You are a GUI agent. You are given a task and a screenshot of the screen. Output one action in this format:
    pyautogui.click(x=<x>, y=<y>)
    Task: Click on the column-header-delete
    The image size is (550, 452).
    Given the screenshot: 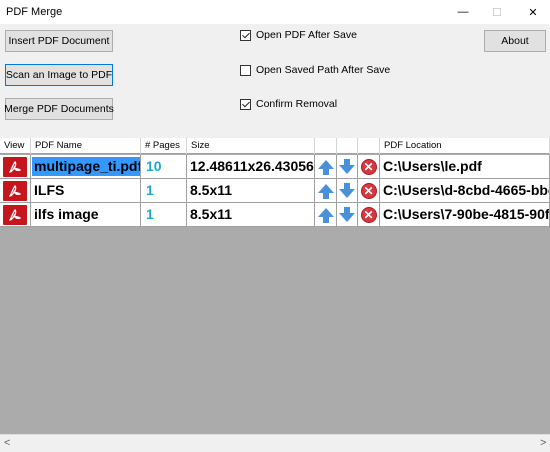 What is the action you would take?
    pyautogui.click(x=369, y=146)
    